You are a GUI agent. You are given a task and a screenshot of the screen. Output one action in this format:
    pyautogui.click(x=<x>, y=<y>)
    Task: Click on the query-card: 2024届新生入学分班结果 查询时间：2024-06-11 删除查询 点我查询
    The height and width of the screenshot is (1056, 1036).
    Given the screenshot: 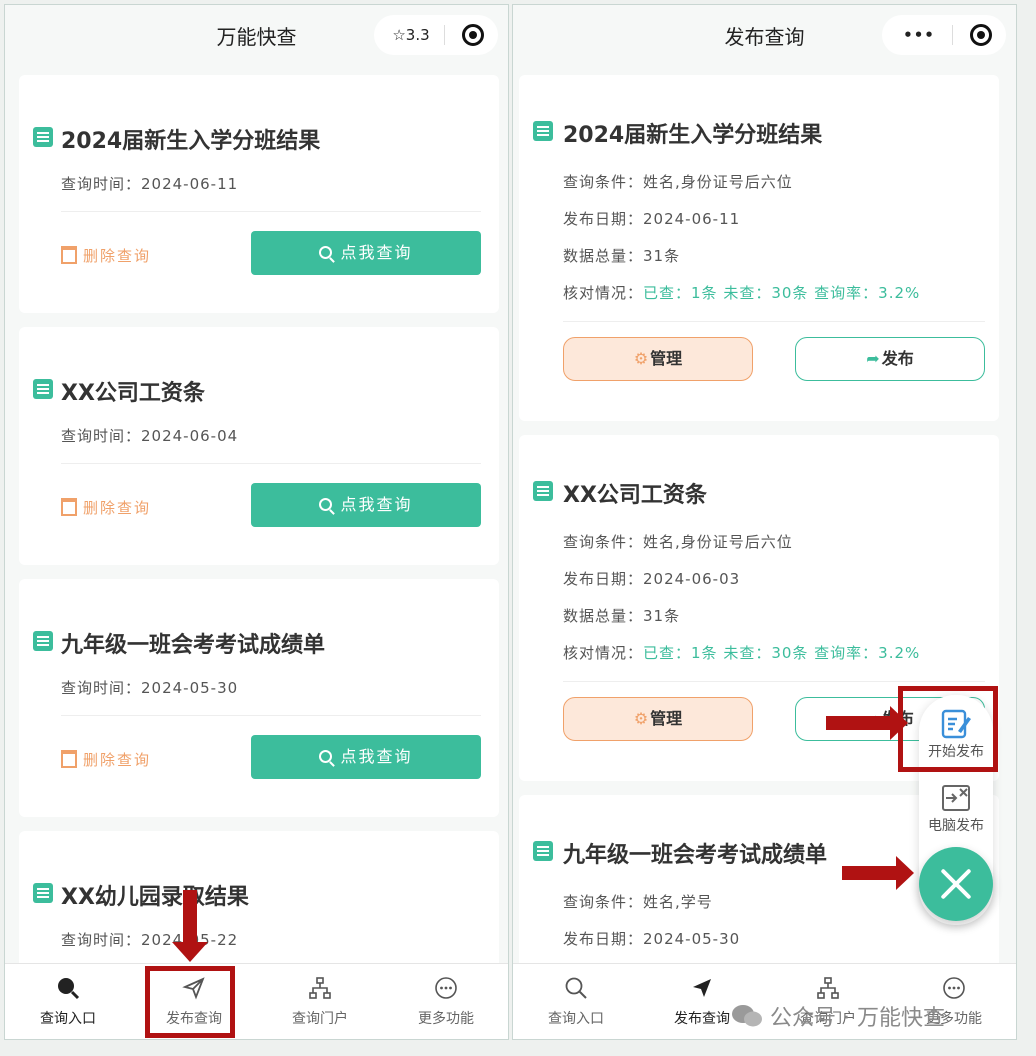 What is the action you would take?
    pyautogui.click(x=259, y=194)
    